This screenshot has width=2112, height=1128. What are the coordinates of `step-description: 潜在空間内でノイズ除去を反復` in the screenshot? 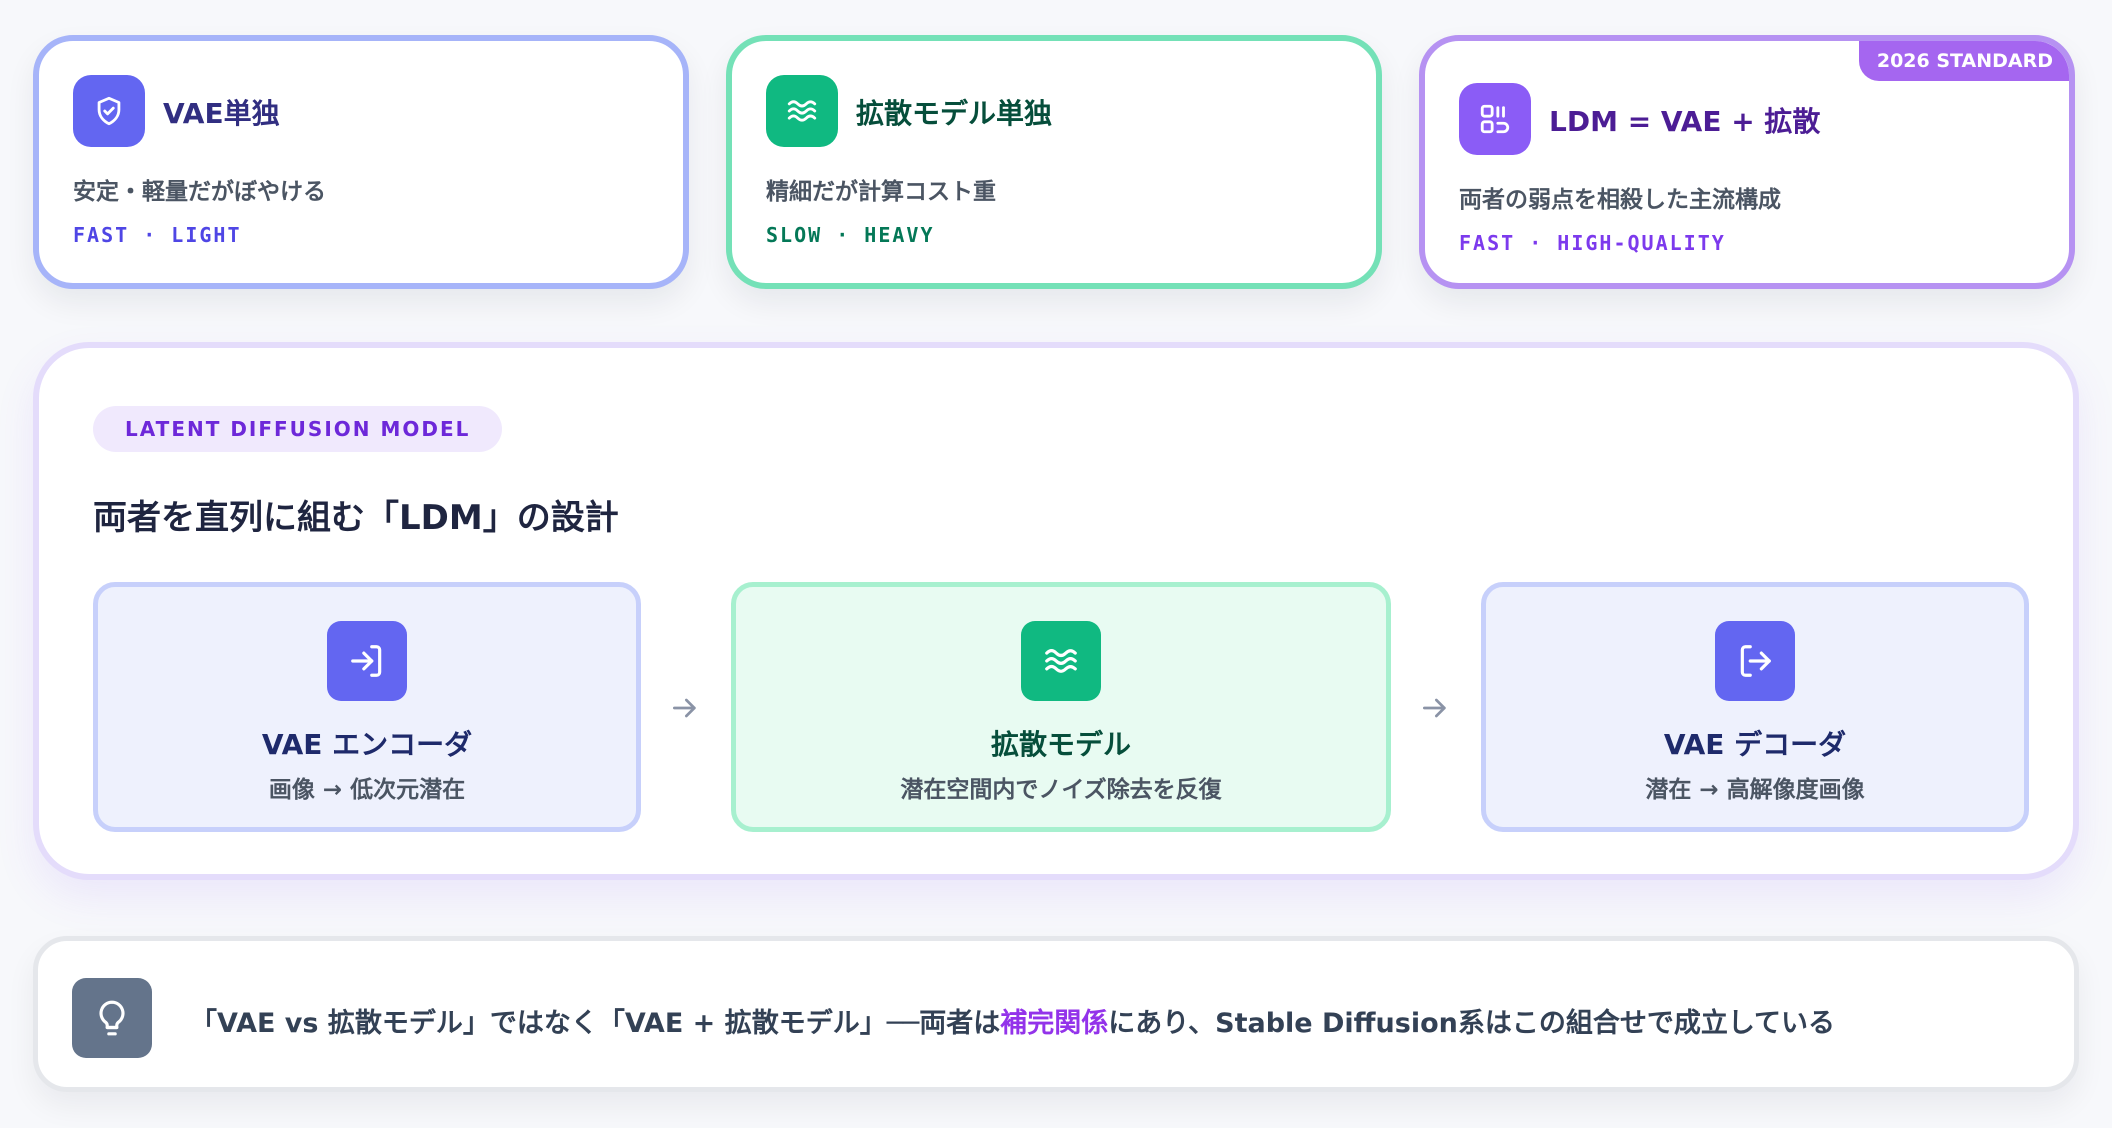 It's located at (1061, 790).